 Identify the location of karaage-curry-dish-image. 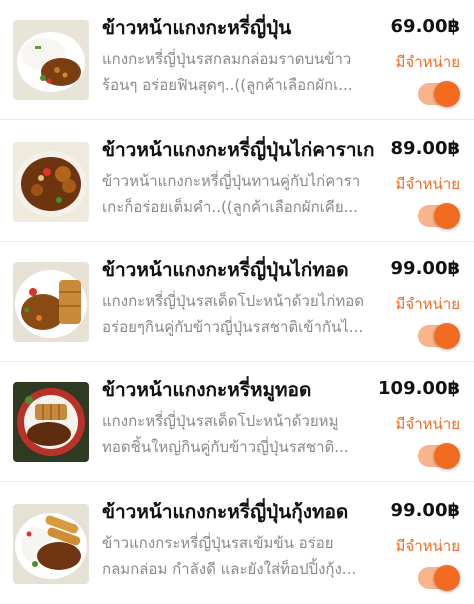
(51, 182).